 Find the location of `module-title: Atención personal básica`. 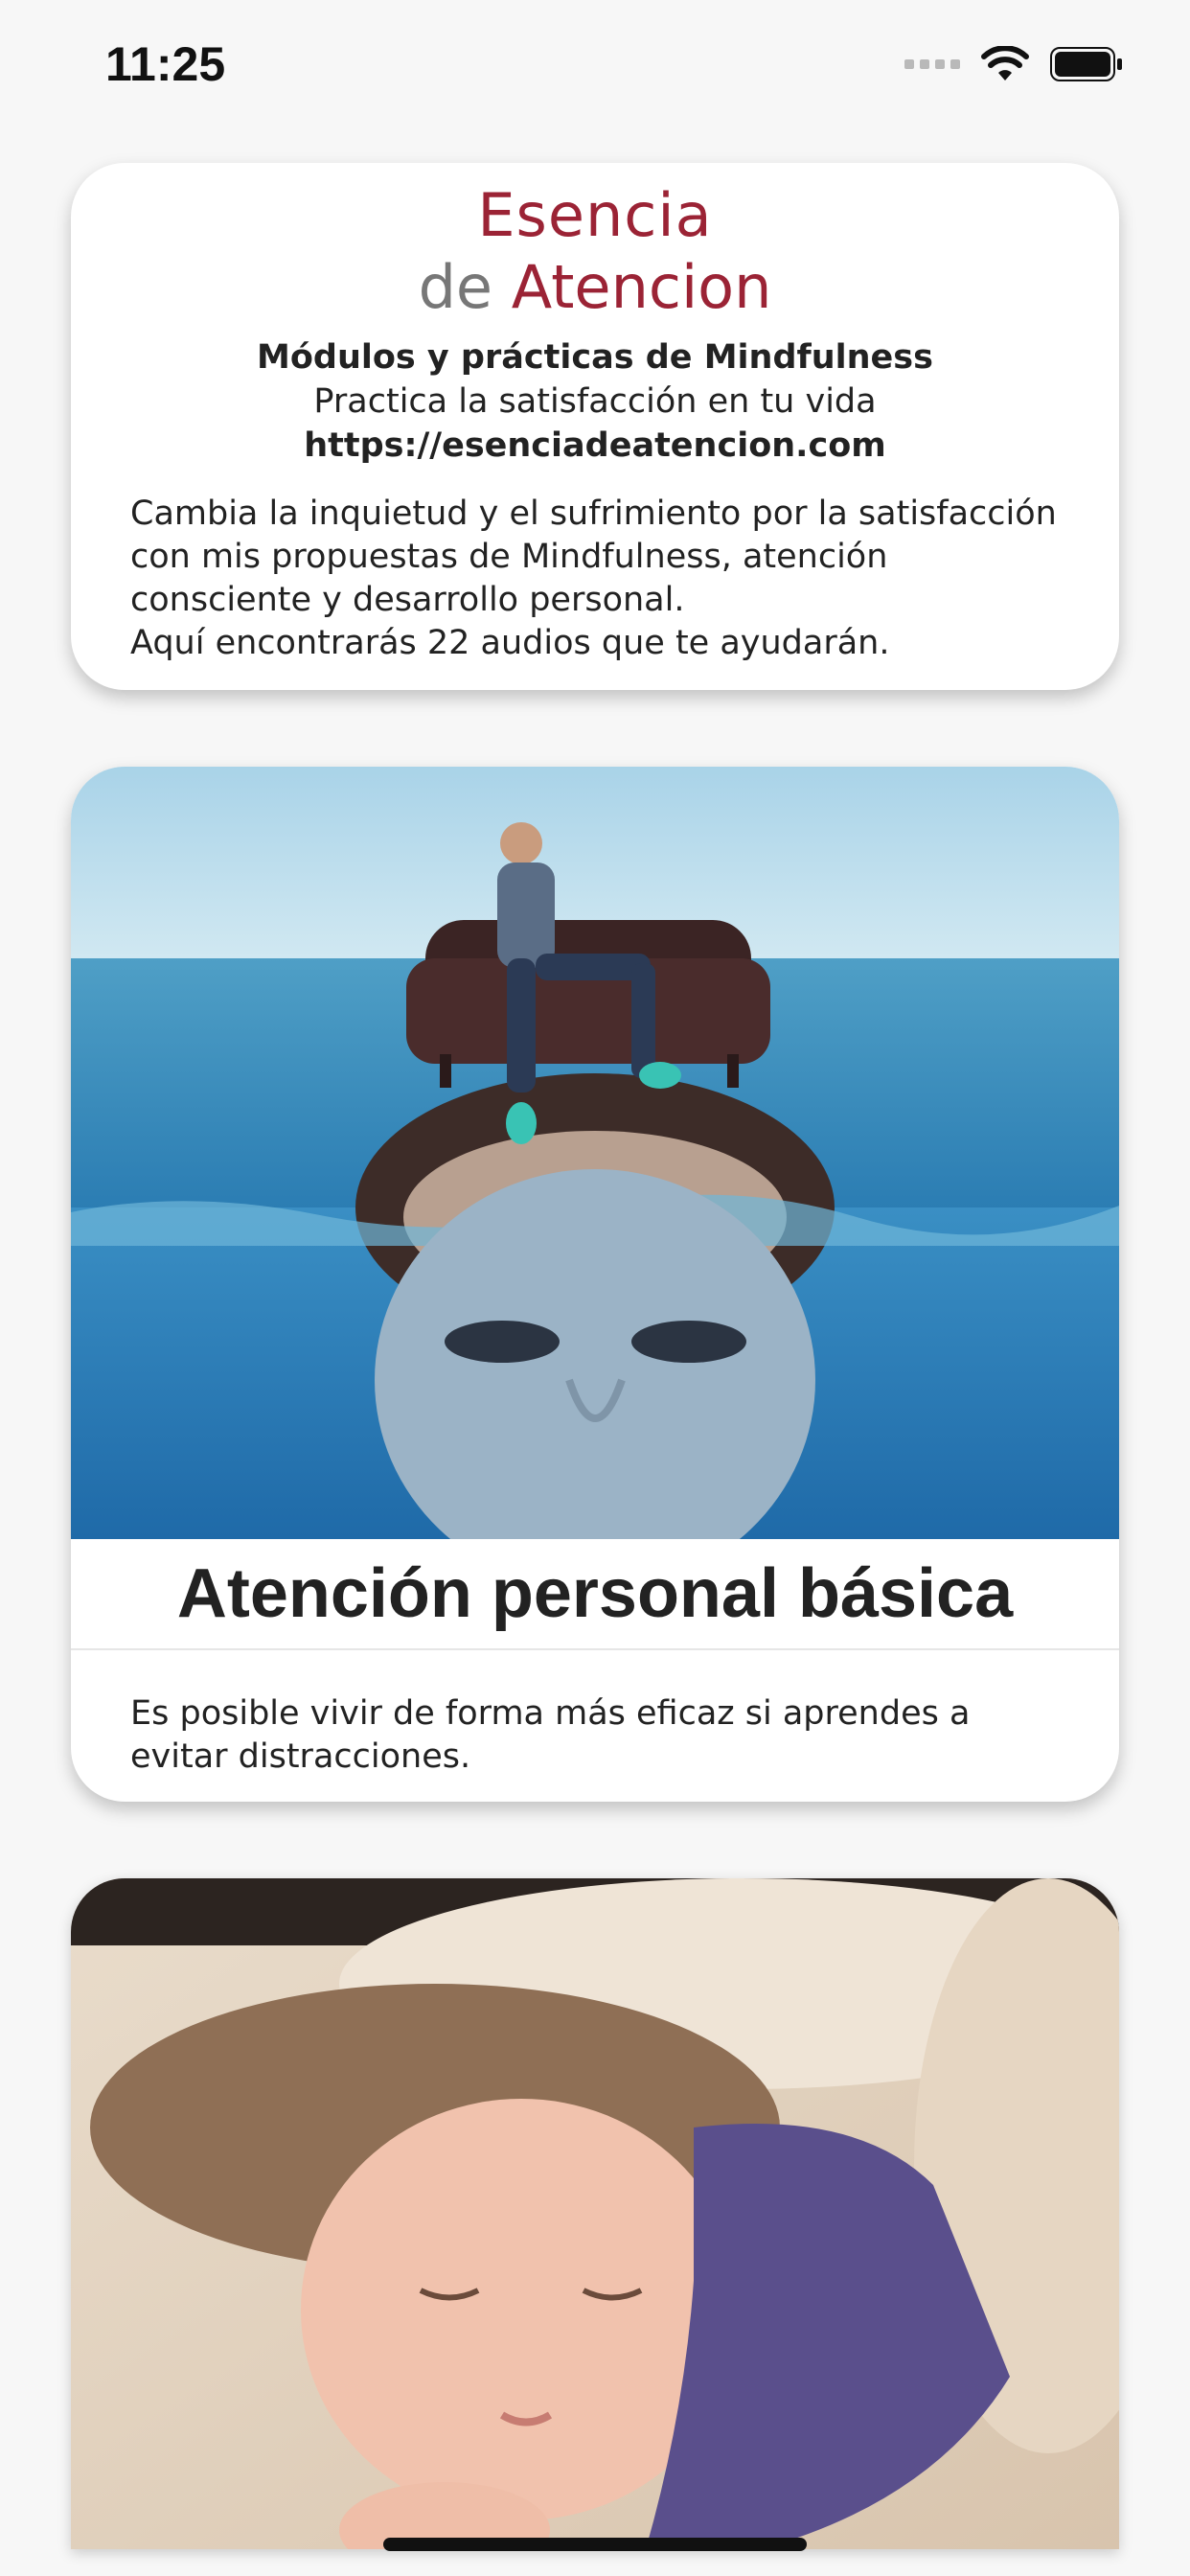

module-title: Atención personal básica is located at coordinates (595, 1594).